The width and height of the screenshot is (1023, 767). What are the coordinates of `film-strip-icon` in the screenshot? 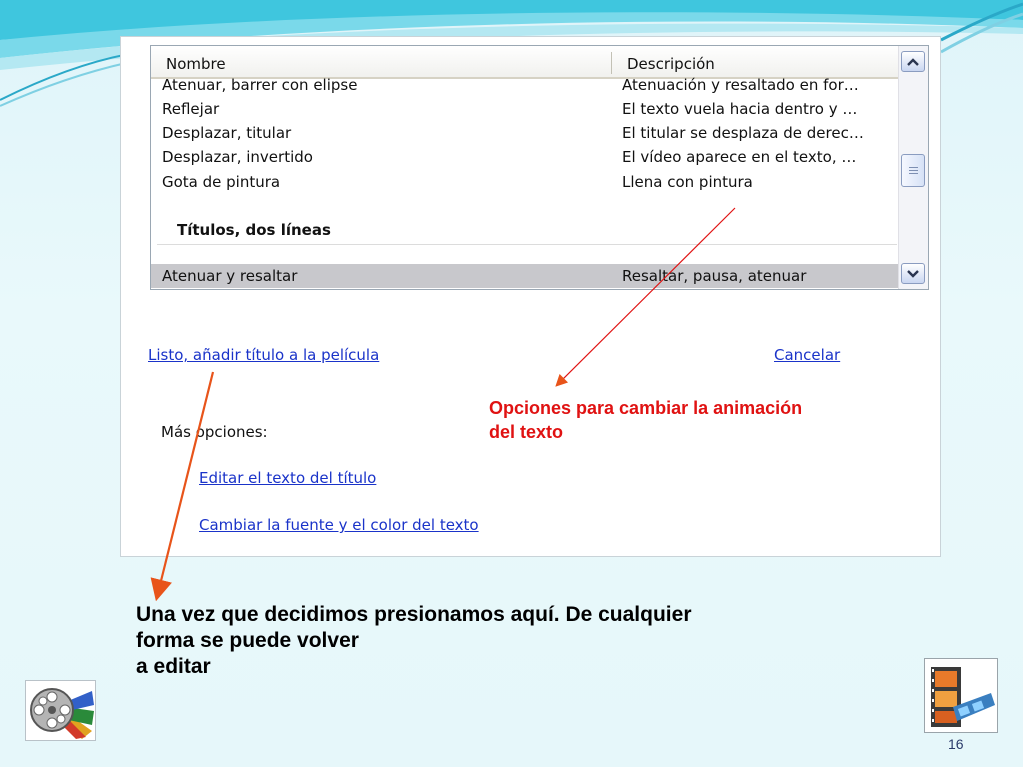 It's located at (961, 695).